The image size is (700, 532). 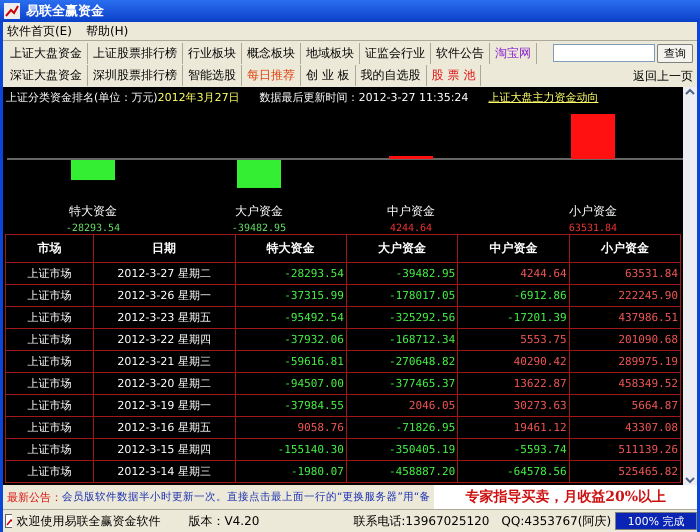 I want to click on phone-text: 联系电话:13967025120, so click(x=421, y=521).